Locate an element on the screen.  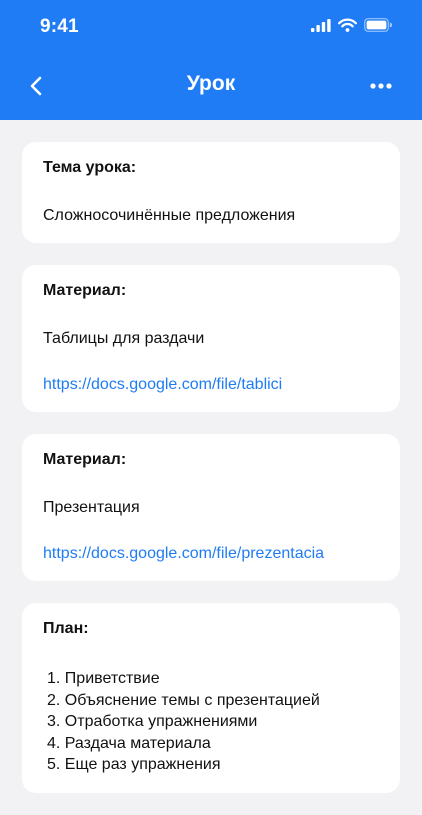
topic-label: Тема урока: is located at coordinates (90, 167).